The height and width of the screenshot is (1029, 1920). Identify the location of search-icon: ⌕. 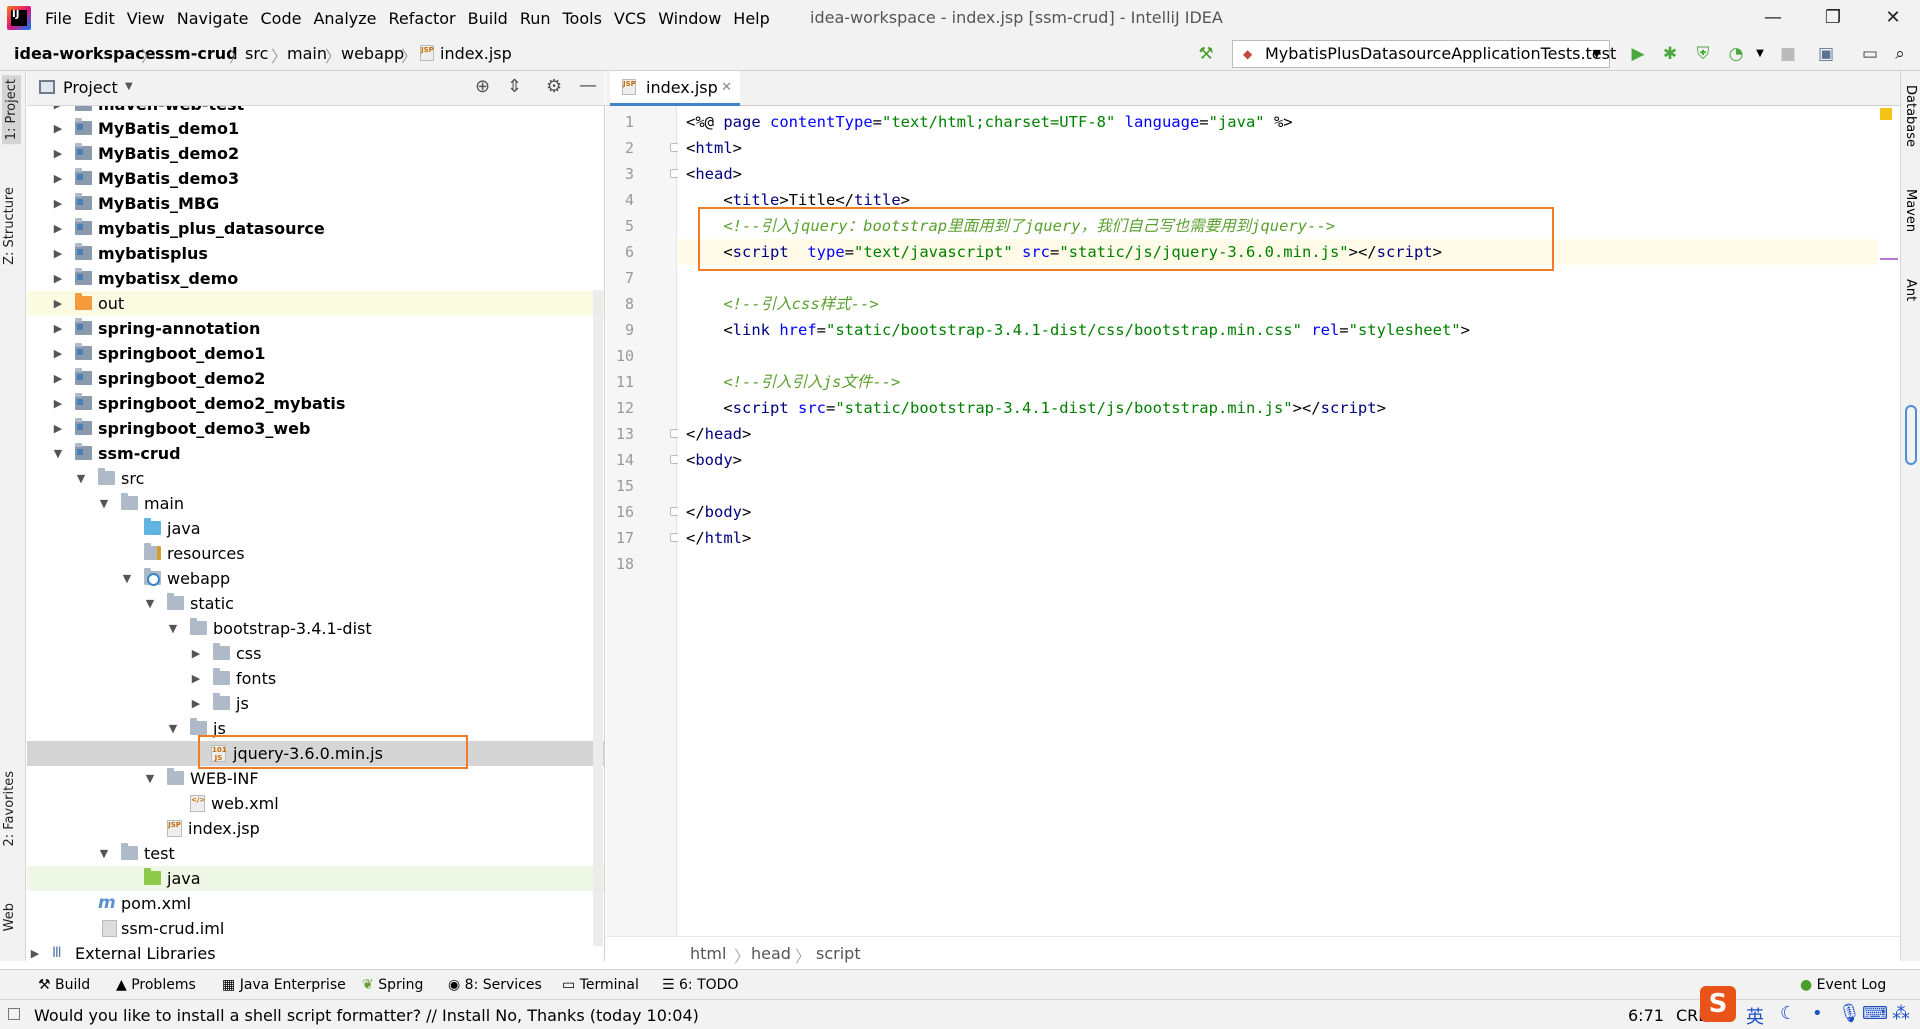
(1900, 54).